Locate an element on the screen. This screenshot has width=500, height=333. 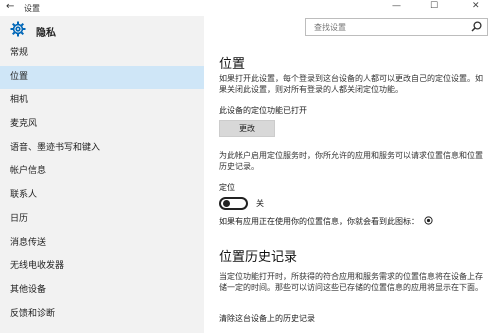
sidebar-item-messaging: 消息传送 is located at coordinates (102, 244).